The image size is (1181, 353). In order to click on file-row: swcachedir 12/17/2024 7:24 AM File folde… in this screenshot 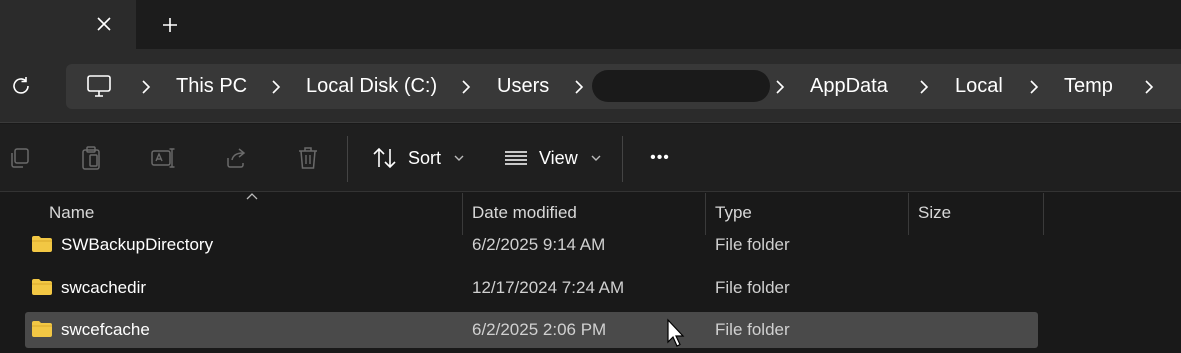, I will do `click(531, 288)`.